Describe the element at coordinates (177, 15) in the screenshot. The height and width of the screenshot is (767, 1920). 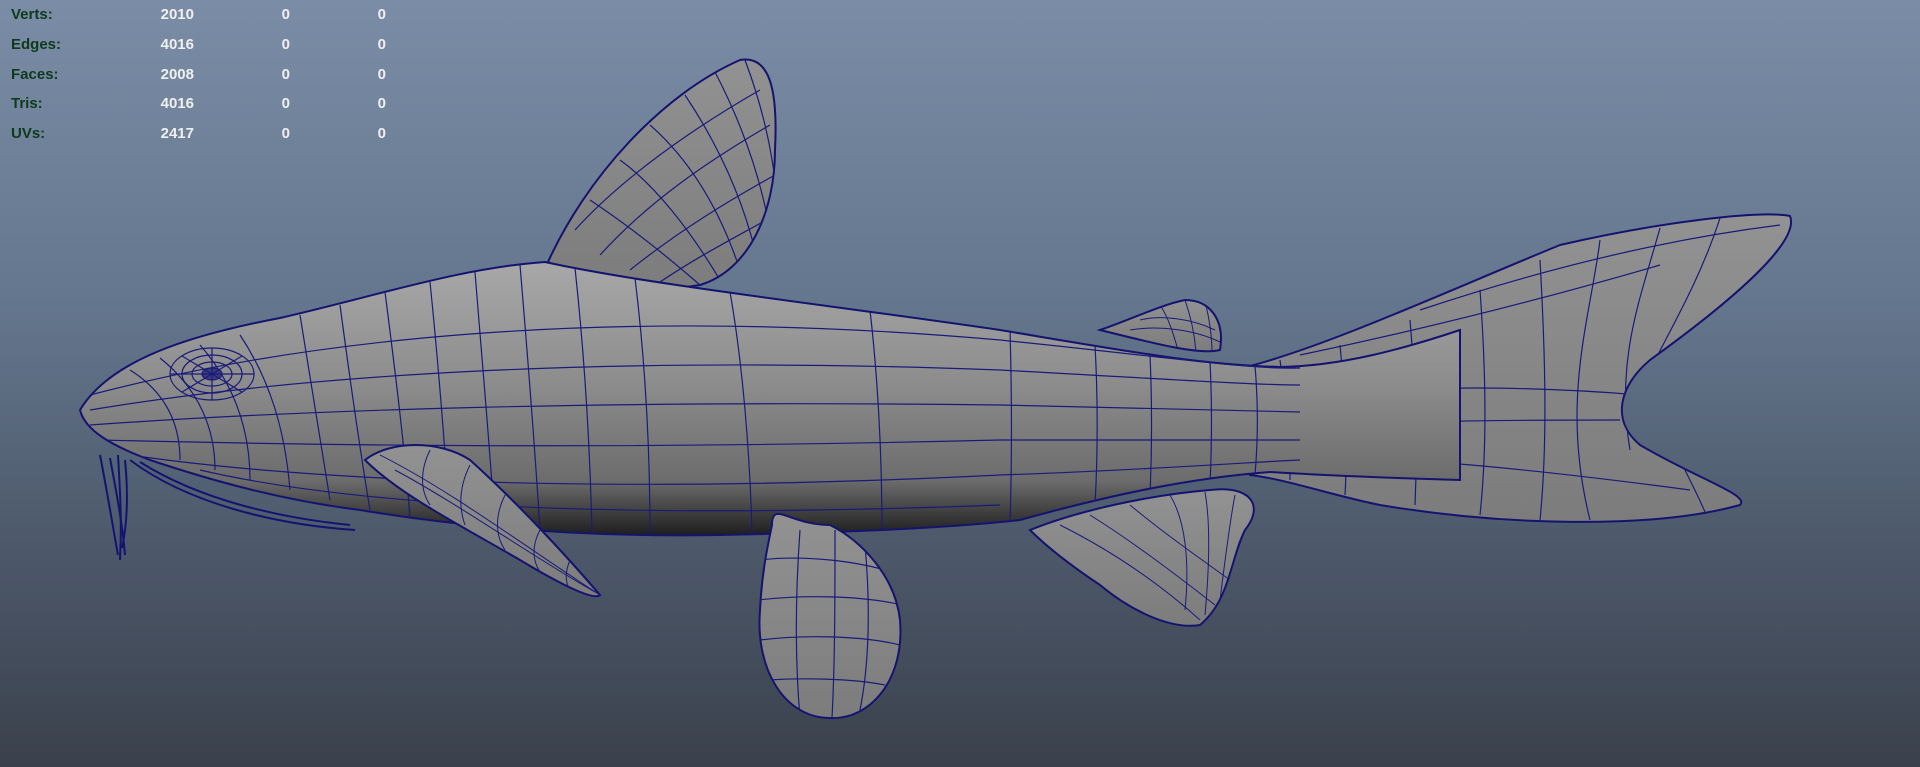
I see `hud-value: 2010` at that location.